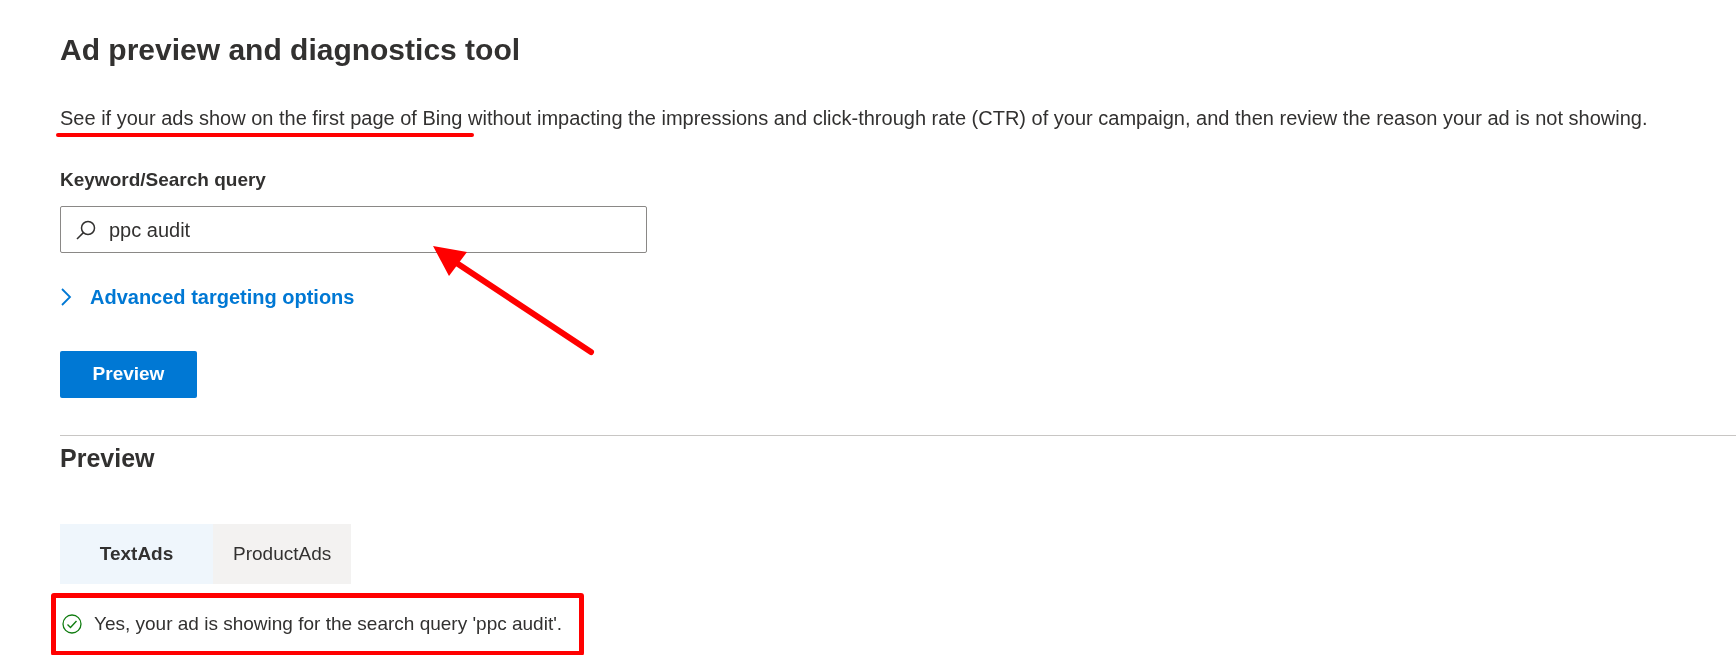  What do you see at coordinates (282, 554) in the screenshot?
I see `tab: ProductAds` at bounding box center [282, 554].